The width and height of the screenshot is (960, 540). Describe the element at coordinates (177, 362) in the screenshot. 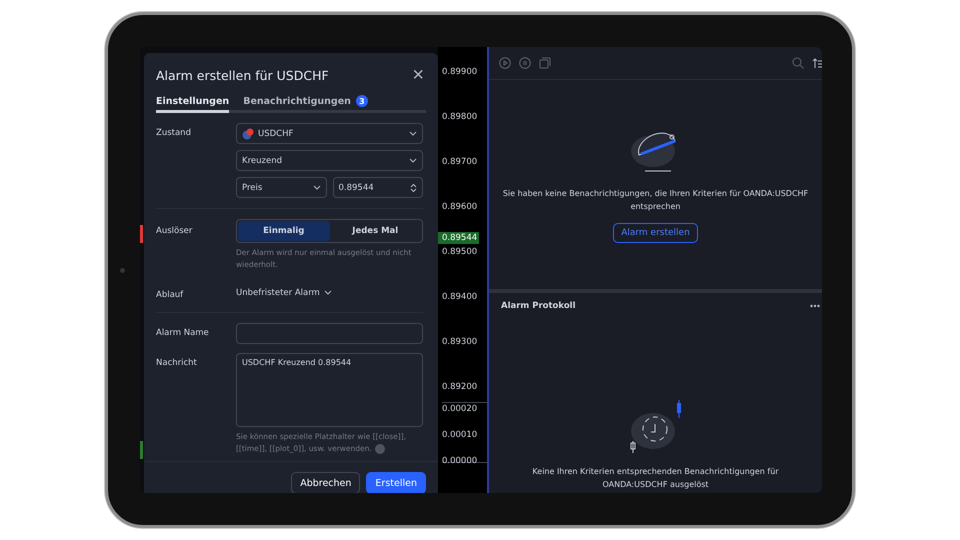

I see `field-label: Nachricht` at that location.